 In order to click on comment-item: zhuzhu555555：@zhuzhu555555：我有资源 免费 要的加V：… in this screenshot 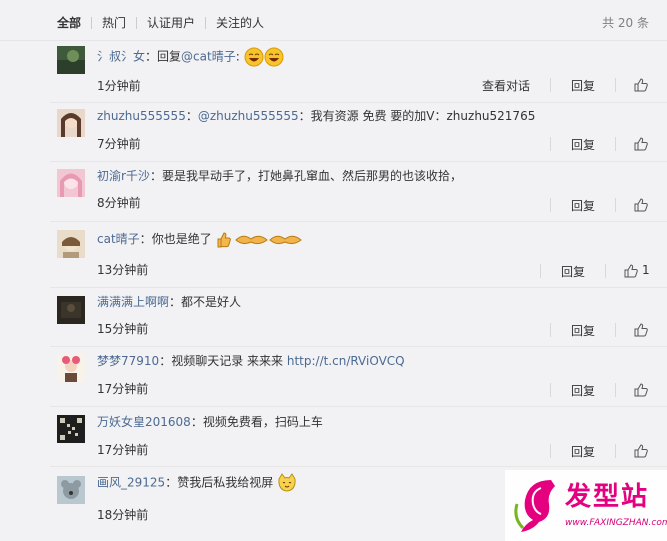, I will do `click(358, 132)`.